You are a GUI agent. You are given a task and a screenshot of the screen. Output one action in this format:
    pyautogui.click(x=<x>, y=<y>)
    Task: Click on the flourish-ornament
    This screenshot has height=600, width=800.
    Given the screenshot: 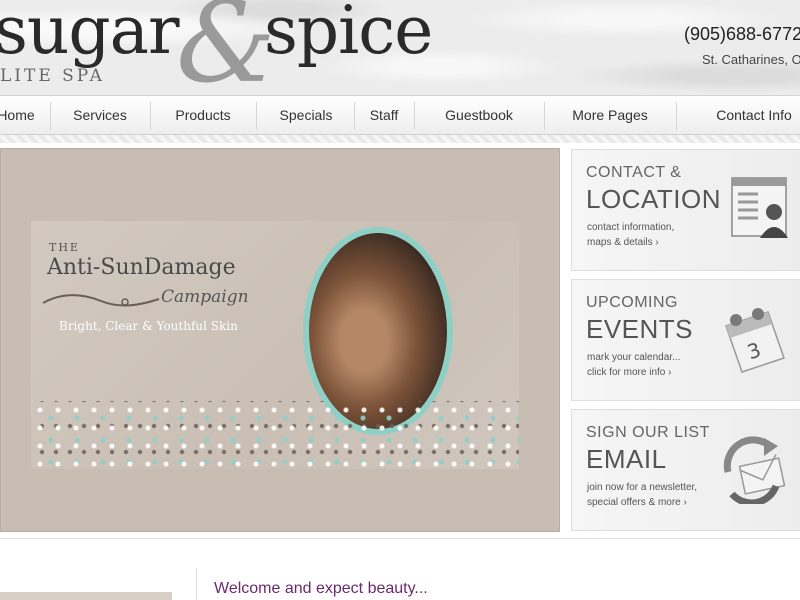 What is the action you would take?
    pyautogui.click(x=101, y=300)
    